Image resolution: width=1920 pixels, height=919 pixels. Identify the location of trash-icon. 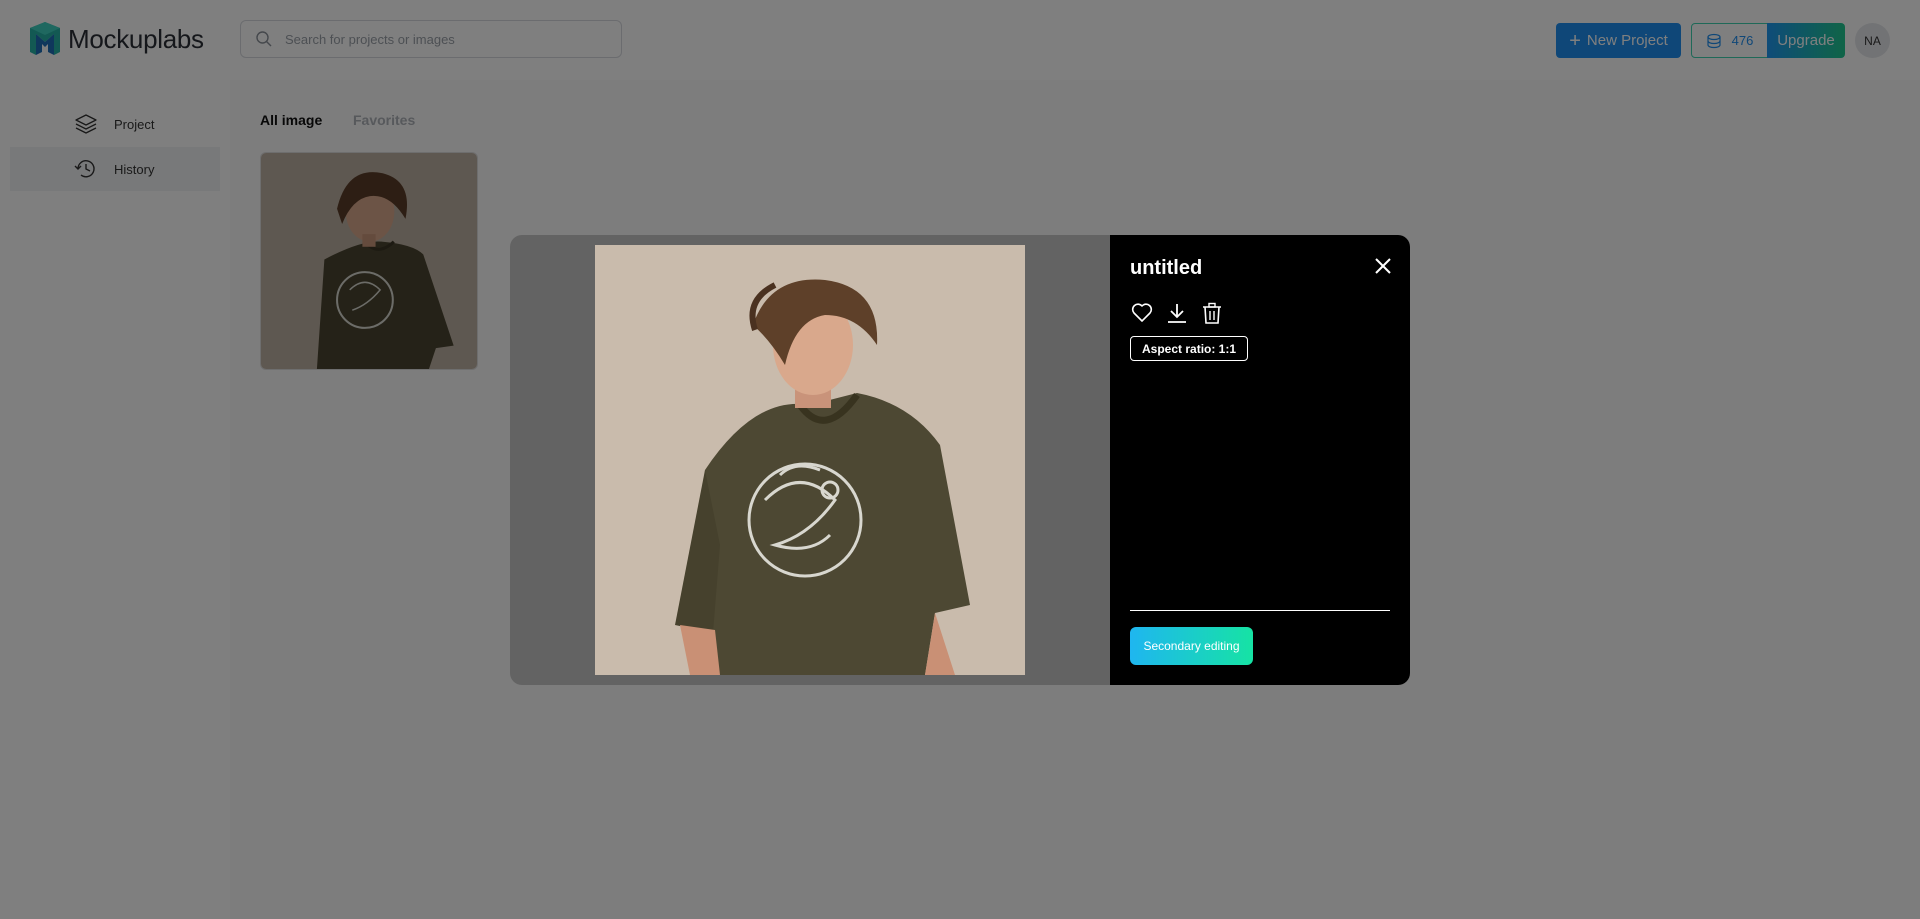
(1212, 313).